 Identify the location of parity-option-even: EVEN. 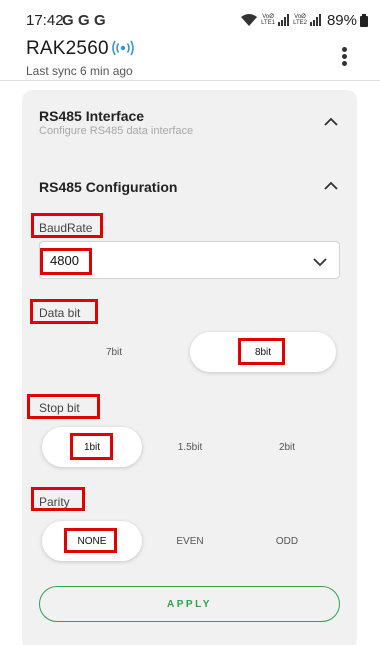
(190, 541).